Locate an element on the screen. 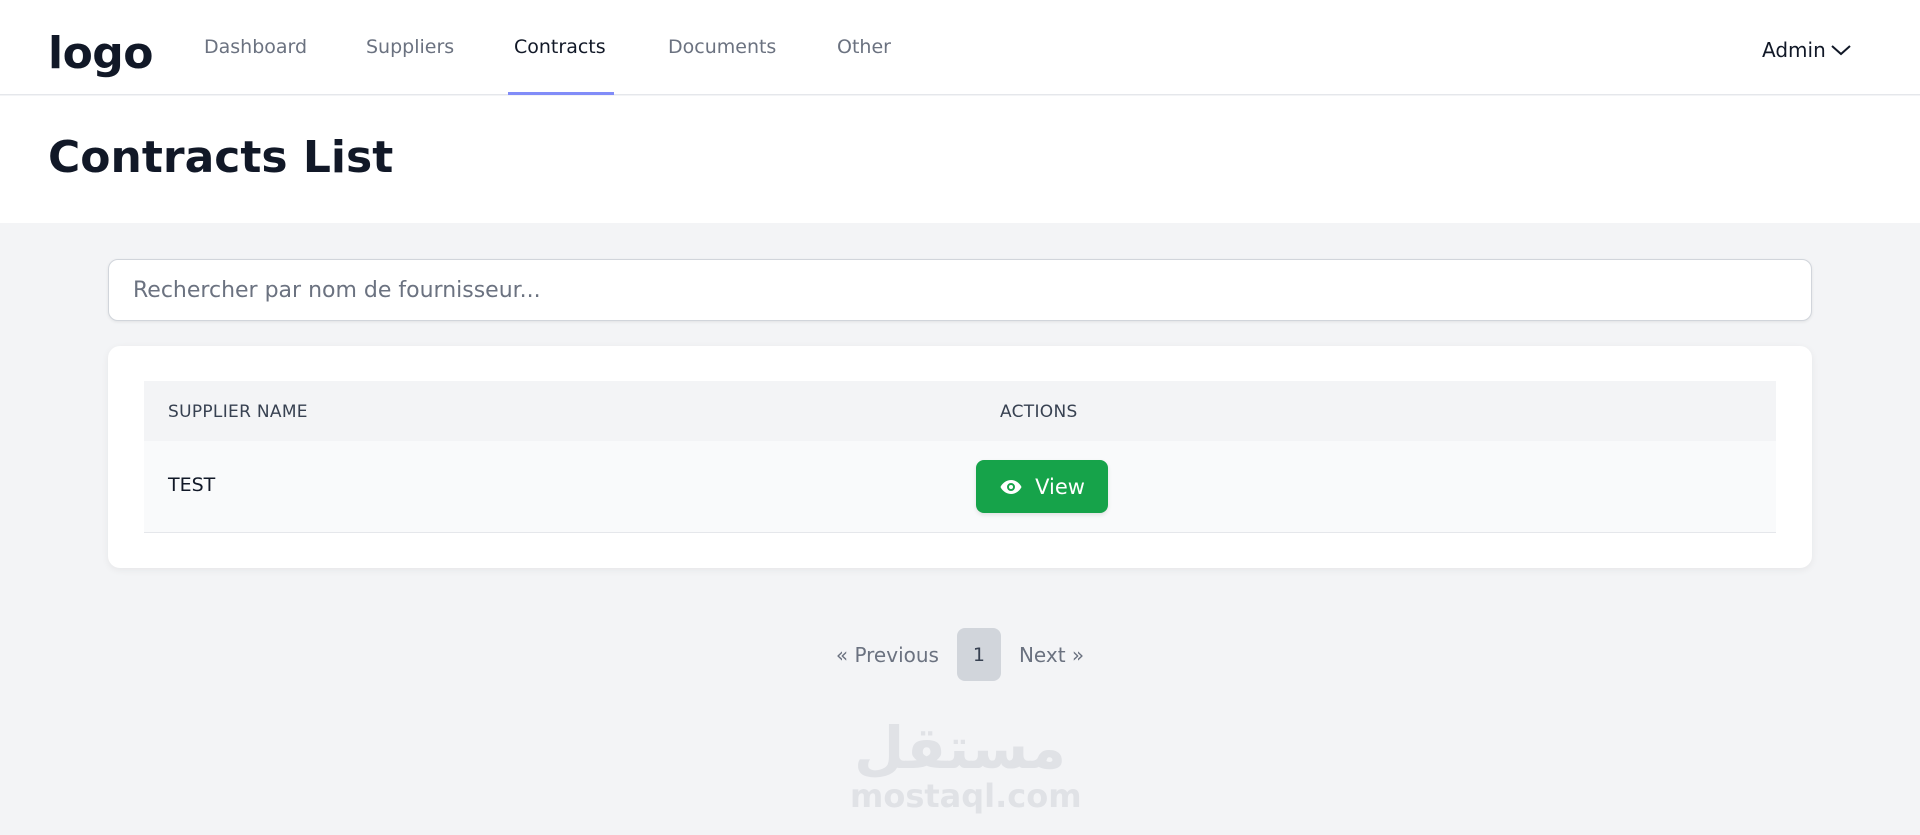 The height and width of the screenshot is (835, 1920). nav-item-suppliers: Suppliers is located at coordinates (410, 47).